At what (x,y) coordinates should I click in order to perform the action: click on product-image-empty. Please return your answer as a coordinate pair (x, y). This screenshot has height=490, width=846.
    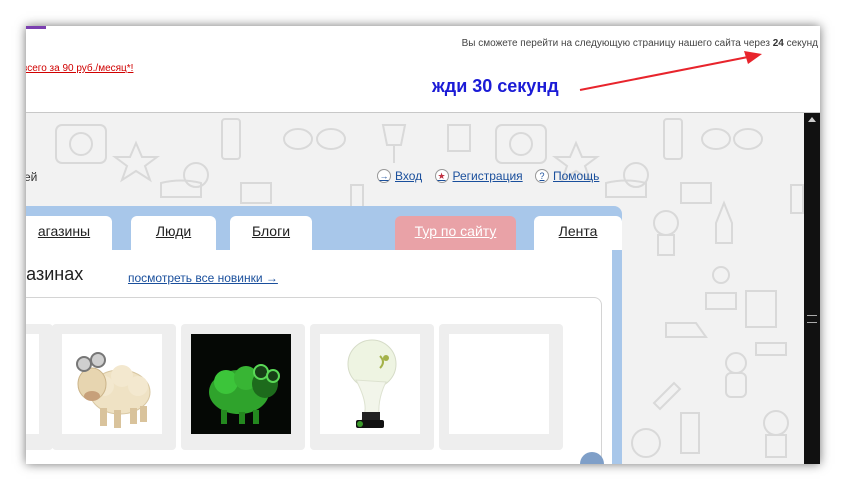
    Looking at the image, I should click on (499, 384).